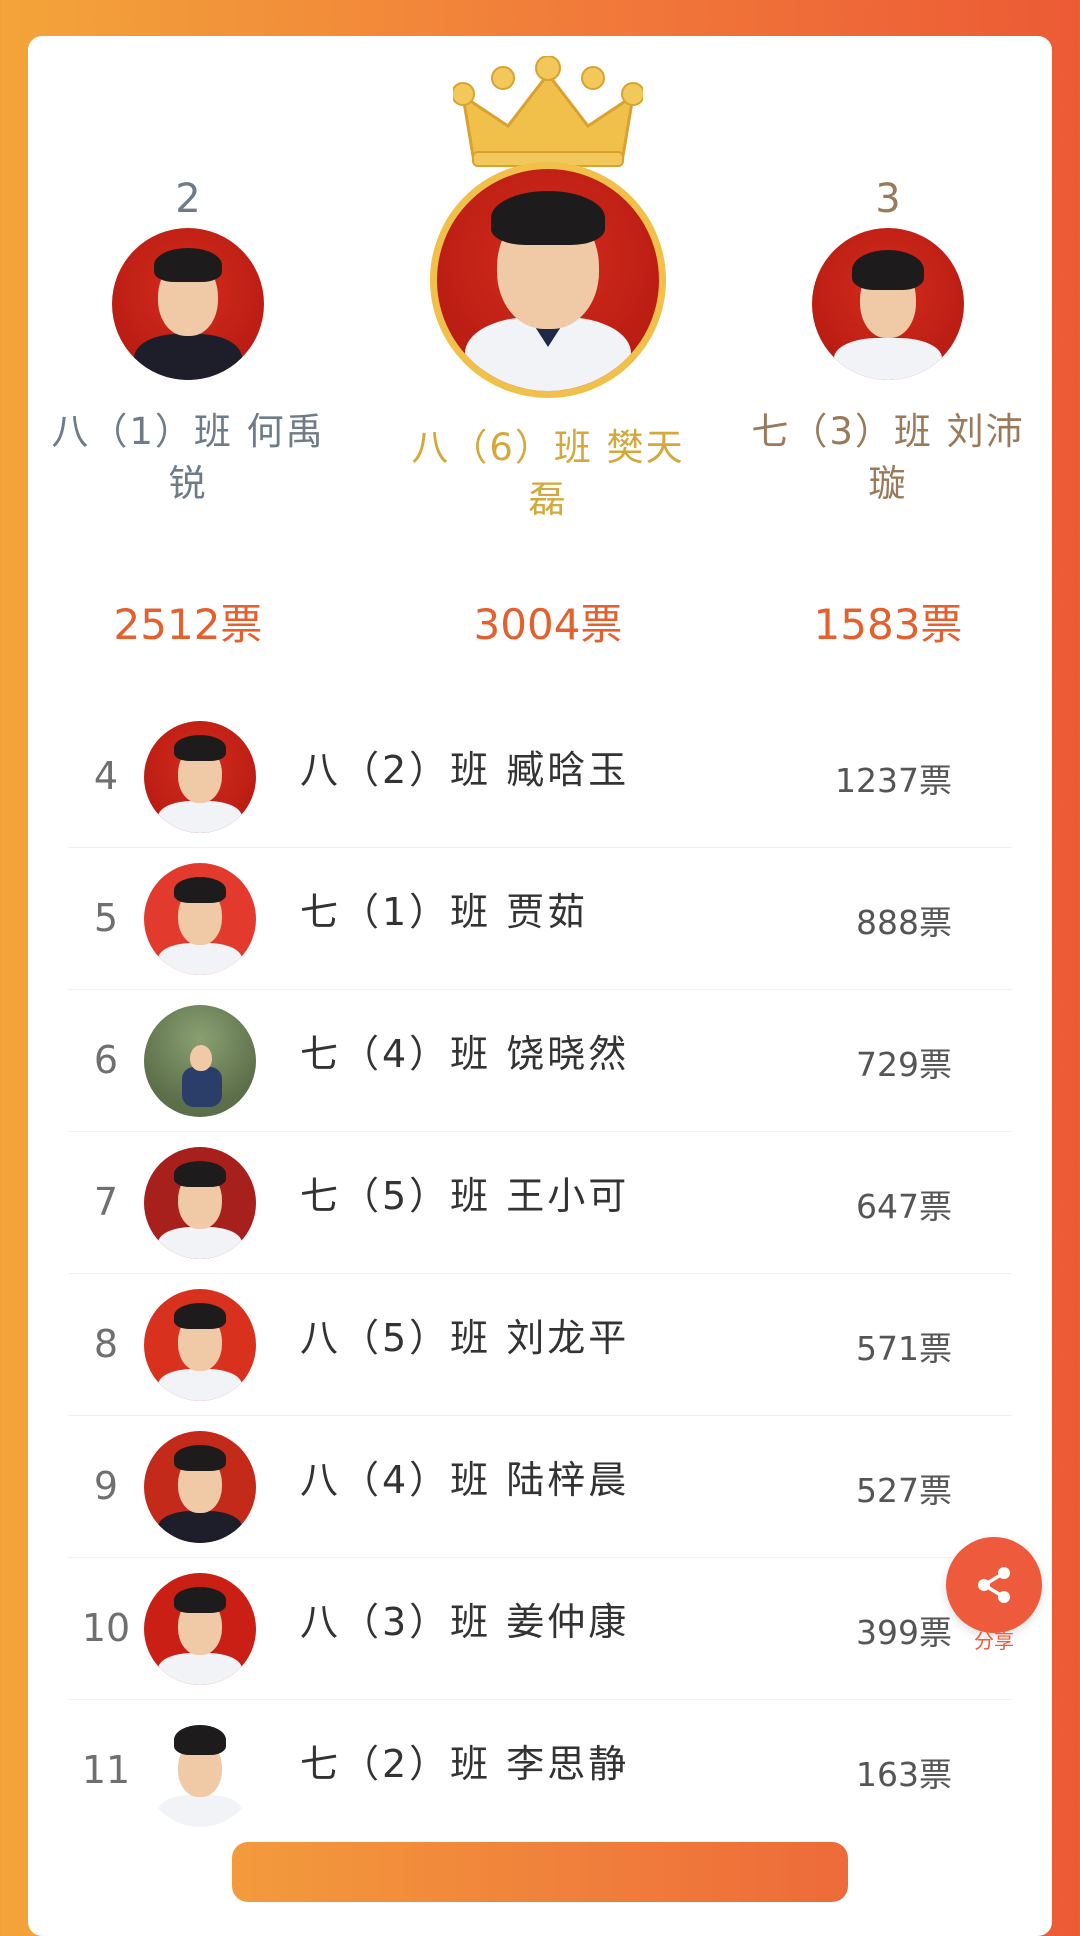 This screenshot has height=1936, width=1080. What do you see at coordinates (548, 624) in the screenshot?
I see `vote-count: 3004票` at bounding box center [548, 624].